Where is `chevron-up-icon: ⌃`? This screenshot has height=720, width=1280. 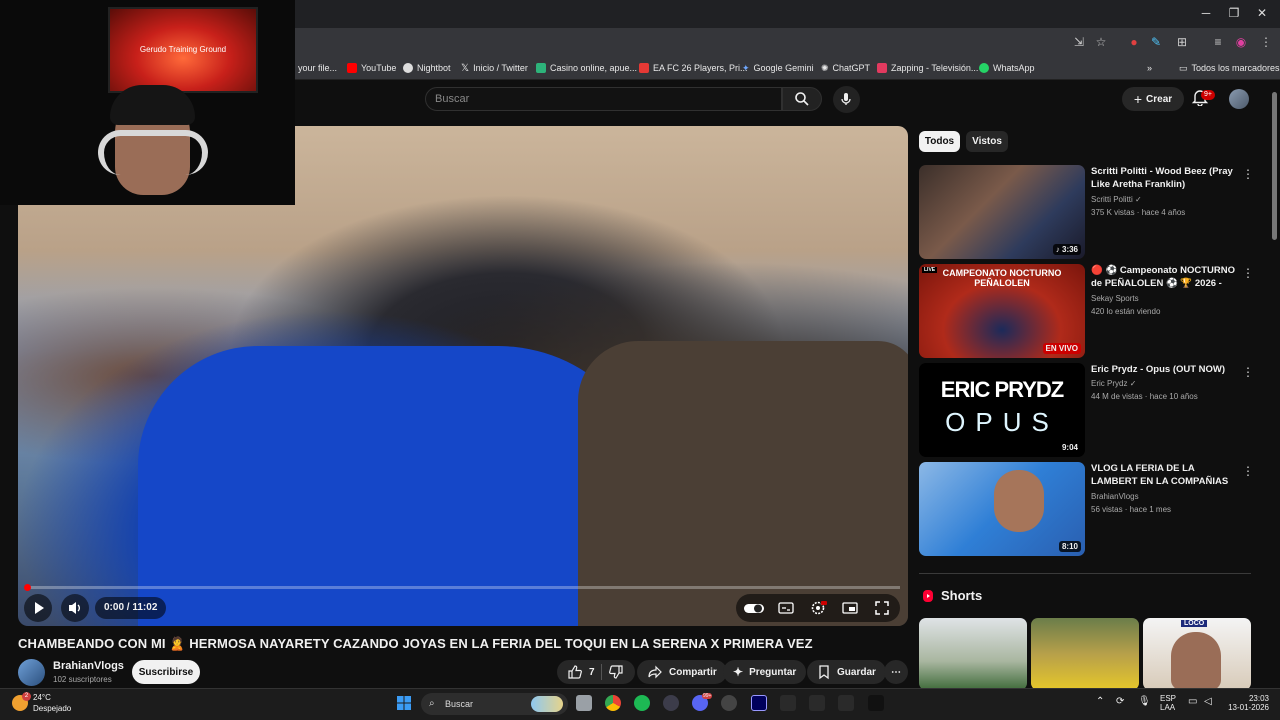
chevron-up-icon: ⌃ is located at coordinates (1100, 701).